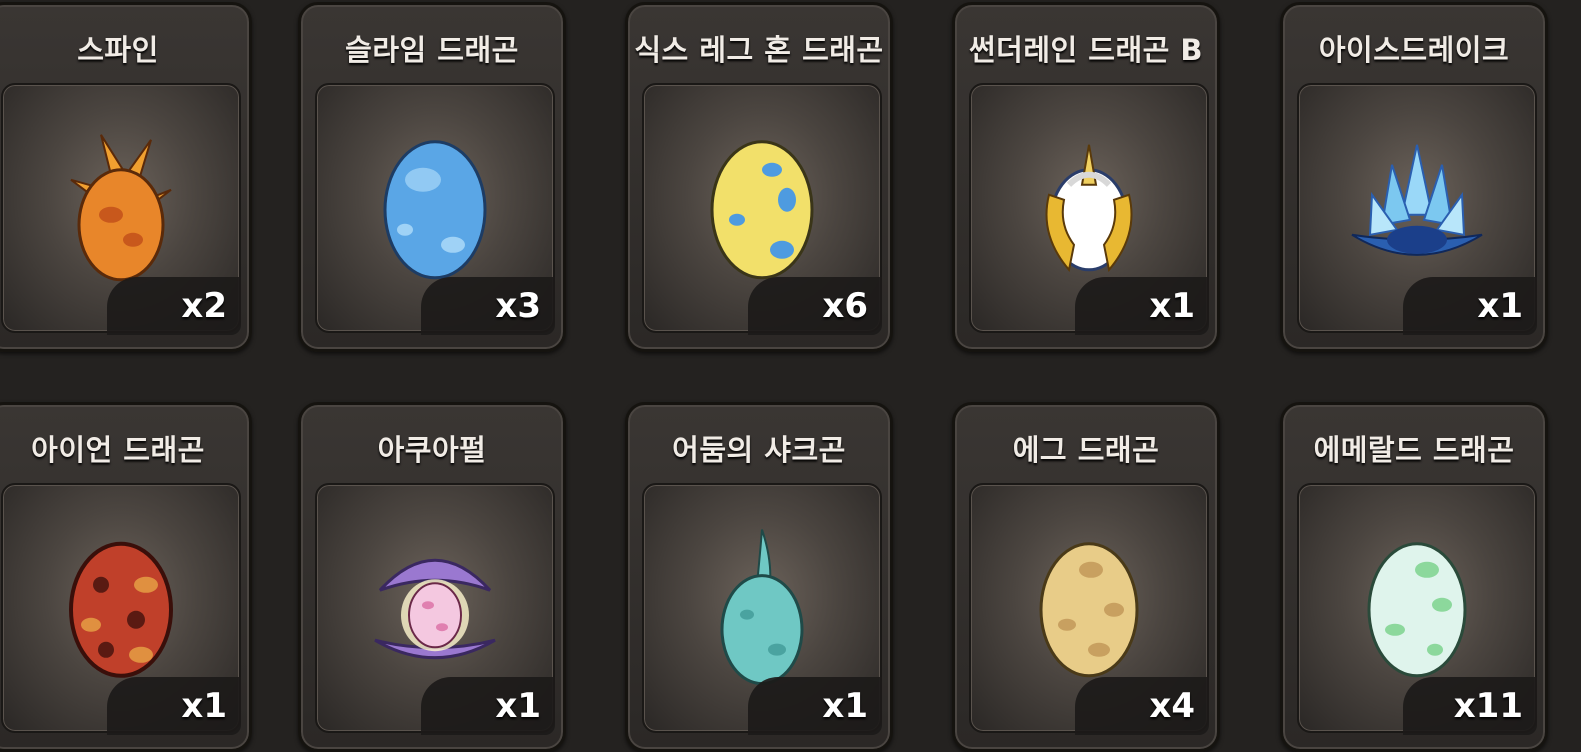 This screenshot has height=752, width=1581. Describe the element at coordinates (1414, 50) in the screenshot. I see `egg-name: 아이스드레이크` at that location.